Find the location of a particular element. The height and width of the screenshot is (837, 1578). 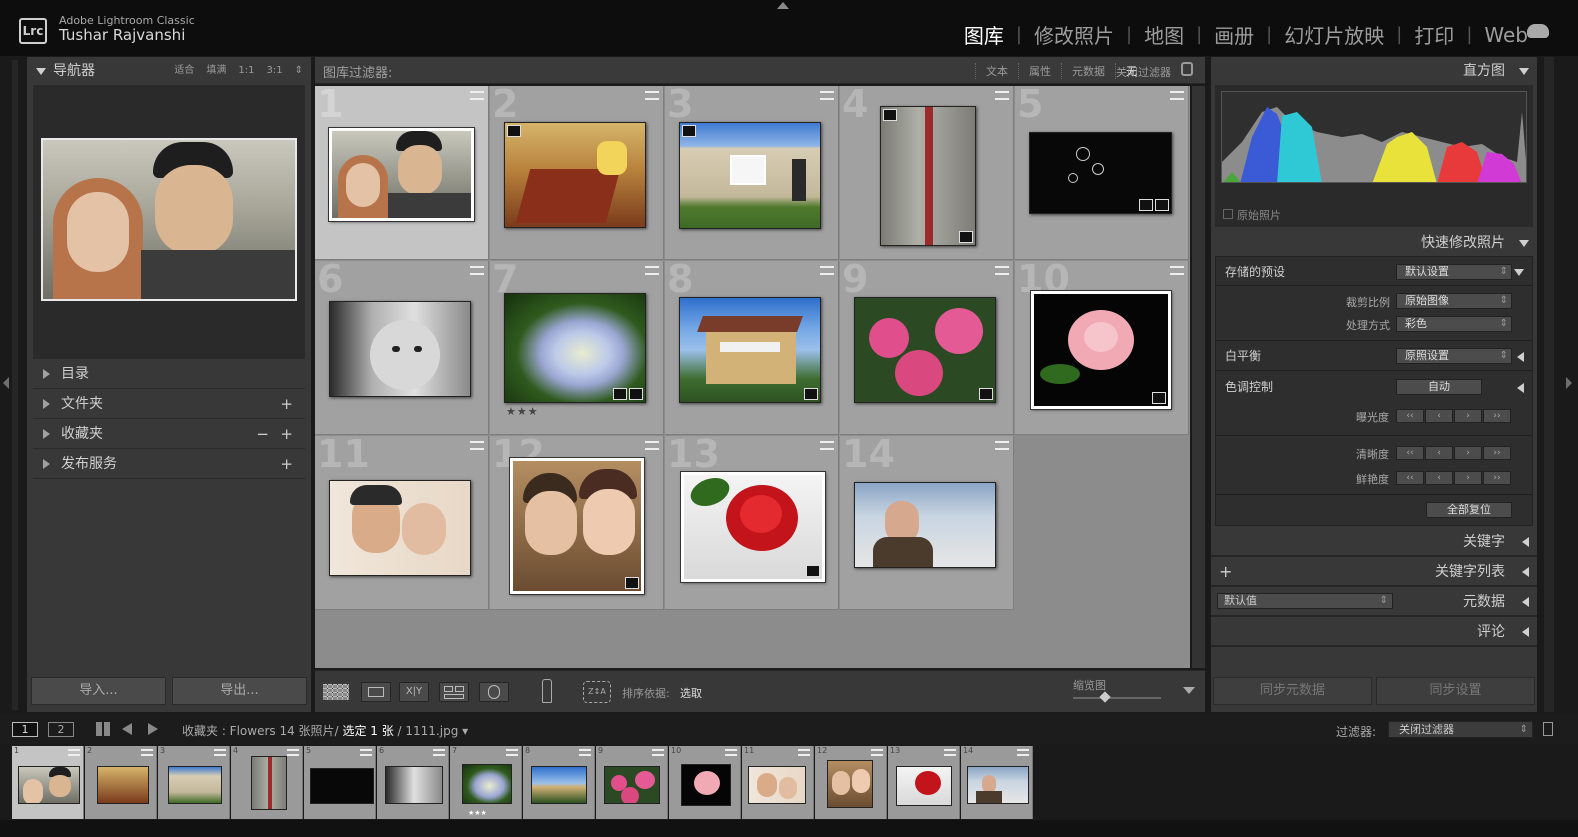

add-keyword-icon: + is located at coordinates (1225, 572).